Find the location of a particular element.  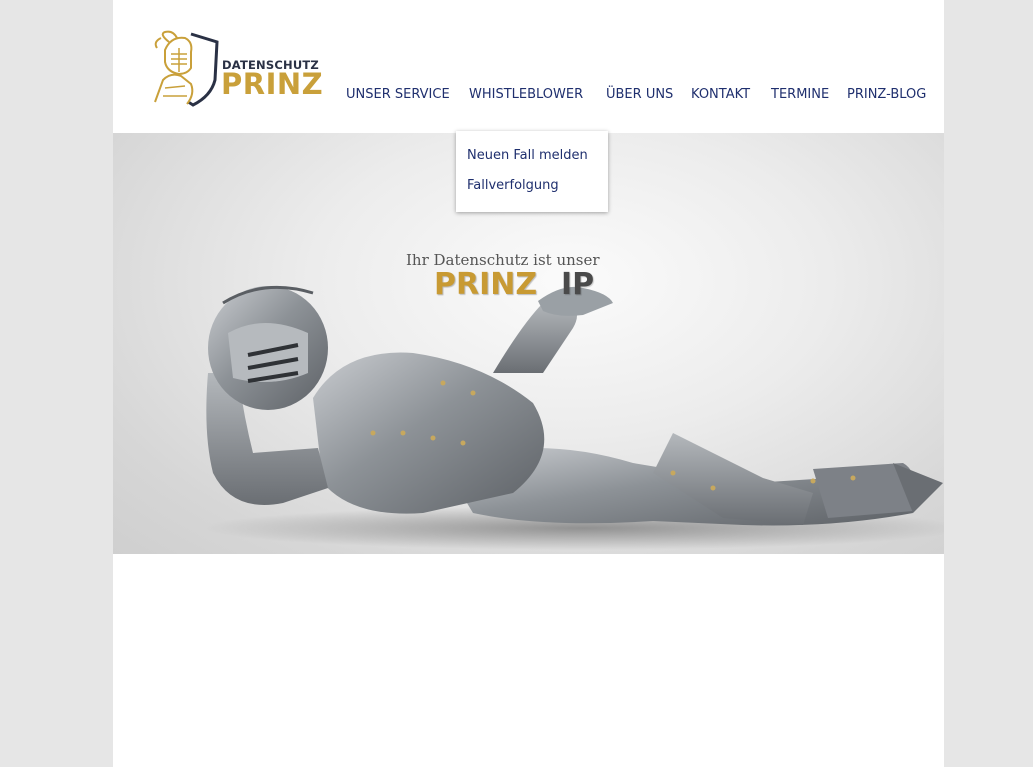

nav-item-unser-service: UNSER SERVICE is located at coordinates (398, 94).